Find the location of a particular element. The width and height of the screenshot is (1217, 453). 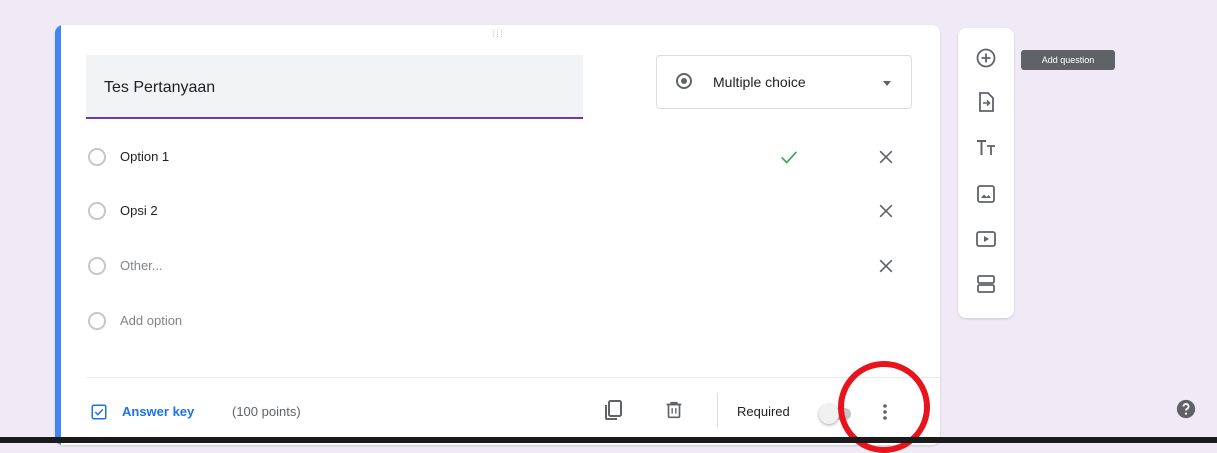

dropdown-caret-icon is located at coordinates (887, 83).